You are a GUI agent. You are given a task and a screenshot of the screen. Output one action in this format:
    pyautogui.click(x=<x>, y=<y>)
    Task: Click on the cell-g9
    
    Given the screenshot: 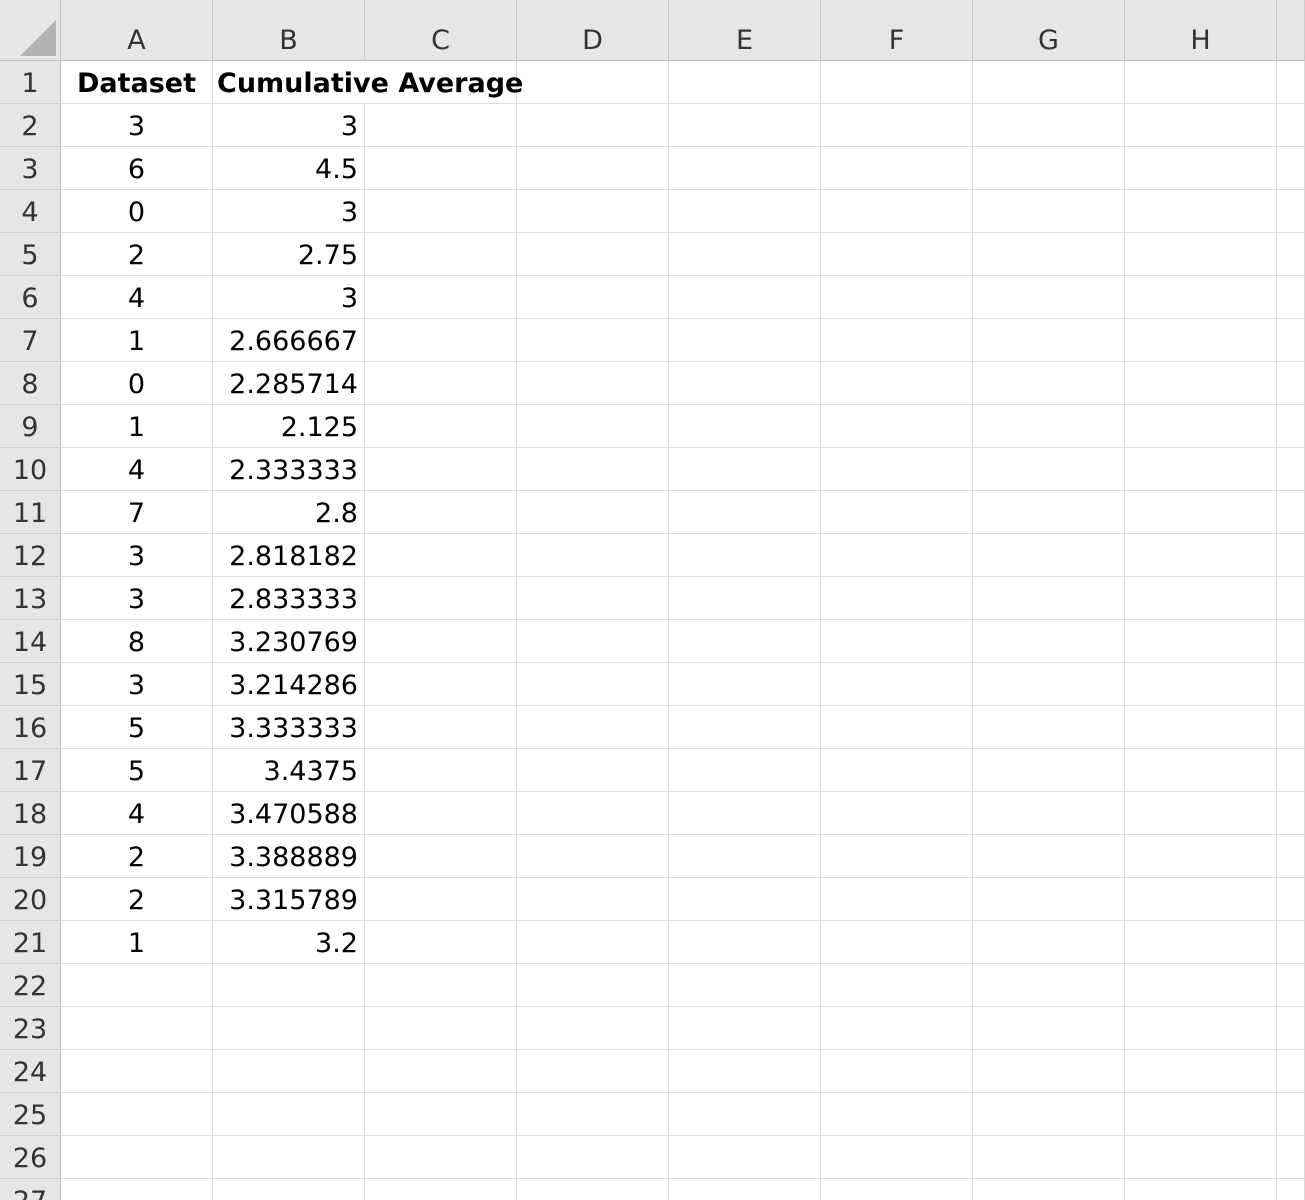 What is the action you would take?
    pyautogui.click(x=1049, y=426)
    